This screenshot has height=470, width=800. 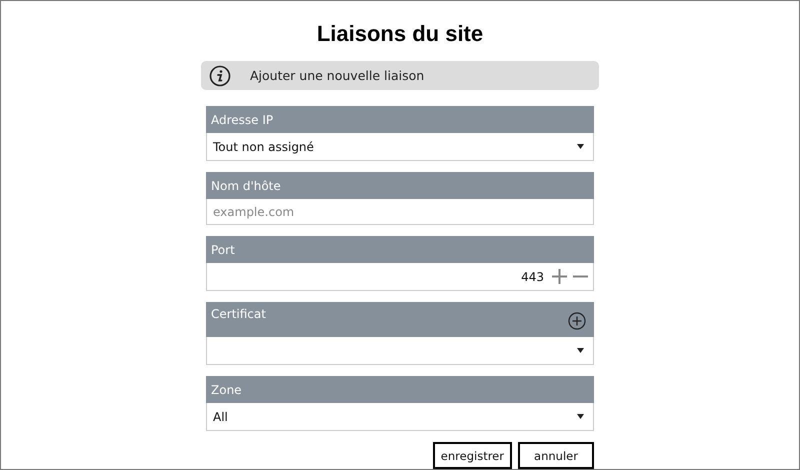 I want to click on dialog-button: annuler, so click(x=556, y=455).